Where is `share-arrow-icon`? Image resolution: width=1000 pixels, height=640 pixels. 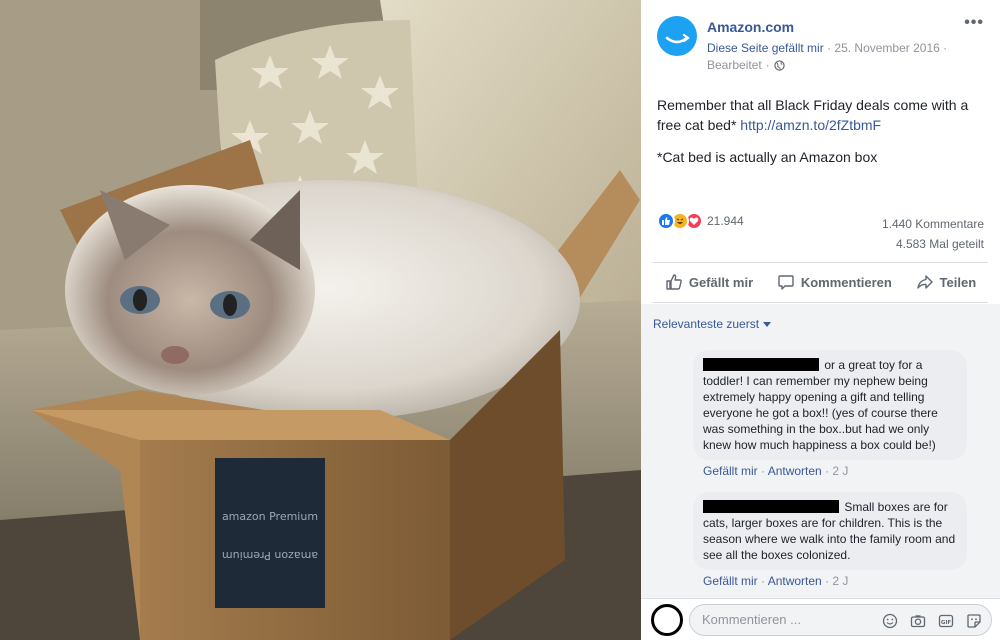
share-arrow-icon is located at coordinates (924, 282).